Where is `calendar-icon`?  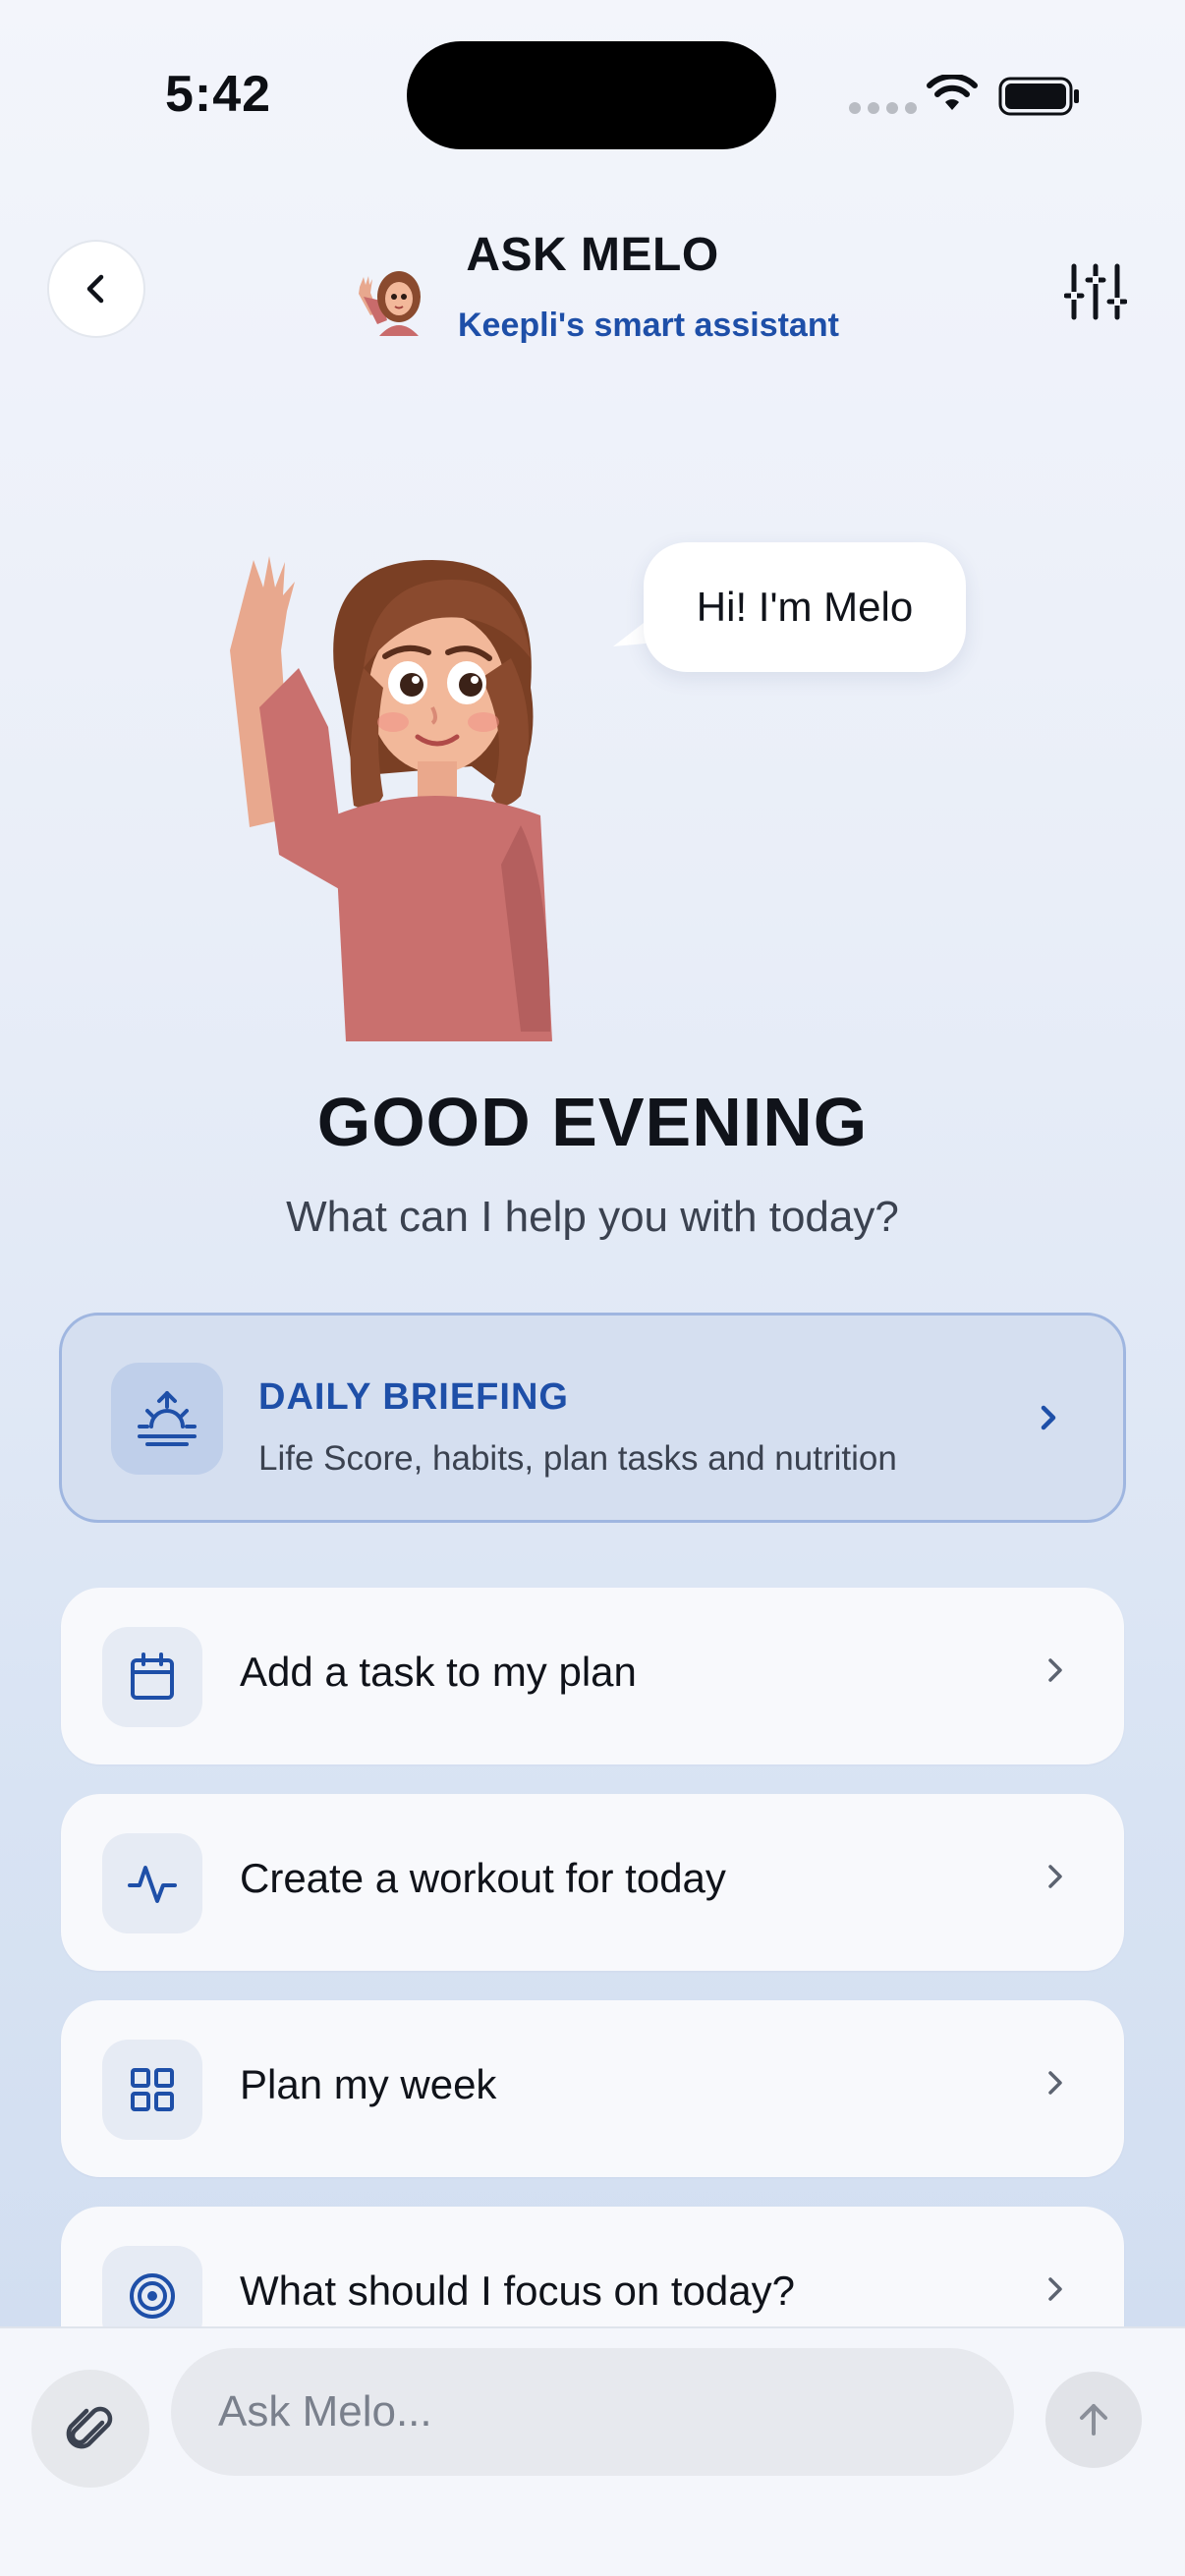
calendar-icon is located at coordinates (152, 1676).